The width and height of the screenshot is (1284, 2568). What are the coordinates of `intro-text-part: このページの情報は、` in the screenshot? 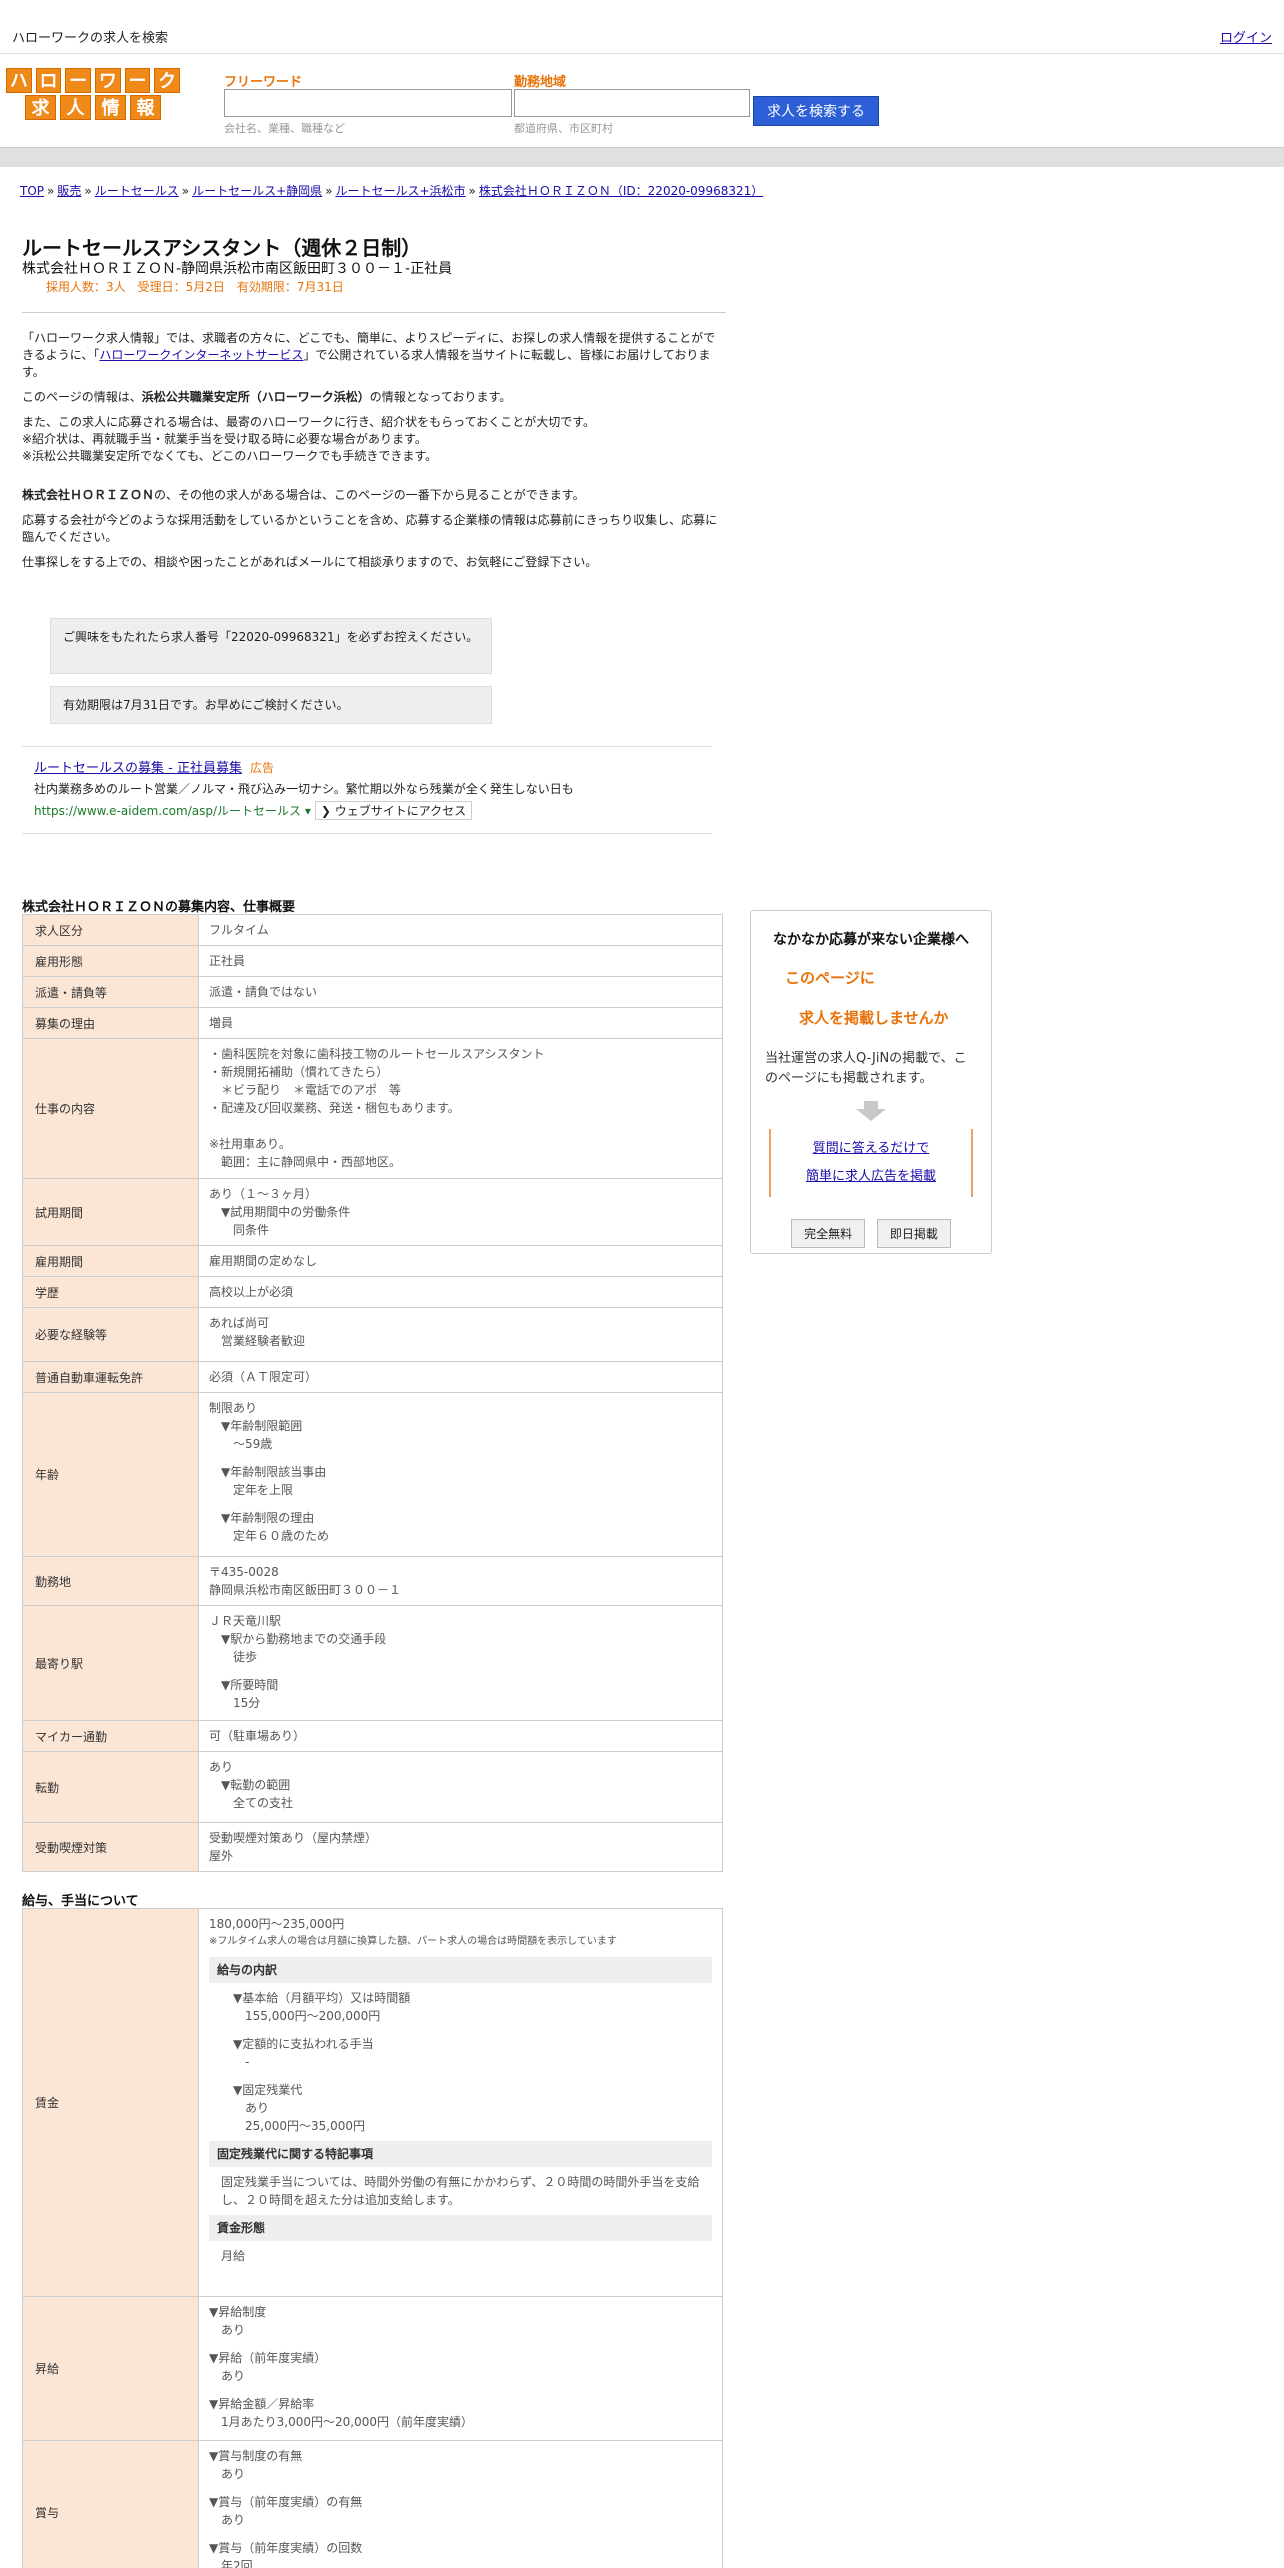 It's located at (82, 397).